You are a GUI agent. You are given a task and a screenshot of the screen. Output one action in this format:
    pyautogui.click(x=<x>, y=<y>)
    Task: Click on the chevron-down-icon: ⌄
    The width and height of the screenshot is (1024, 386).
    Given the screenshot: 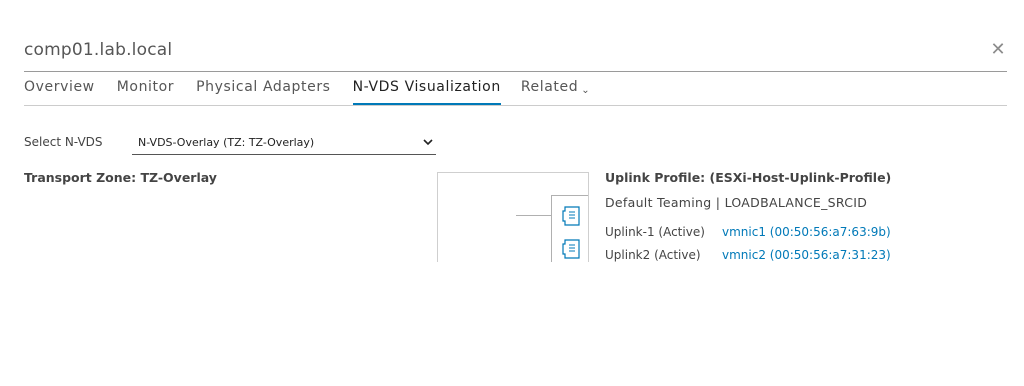 What is the action you would take?
    pyautogui.click(x=586, y=90)
    